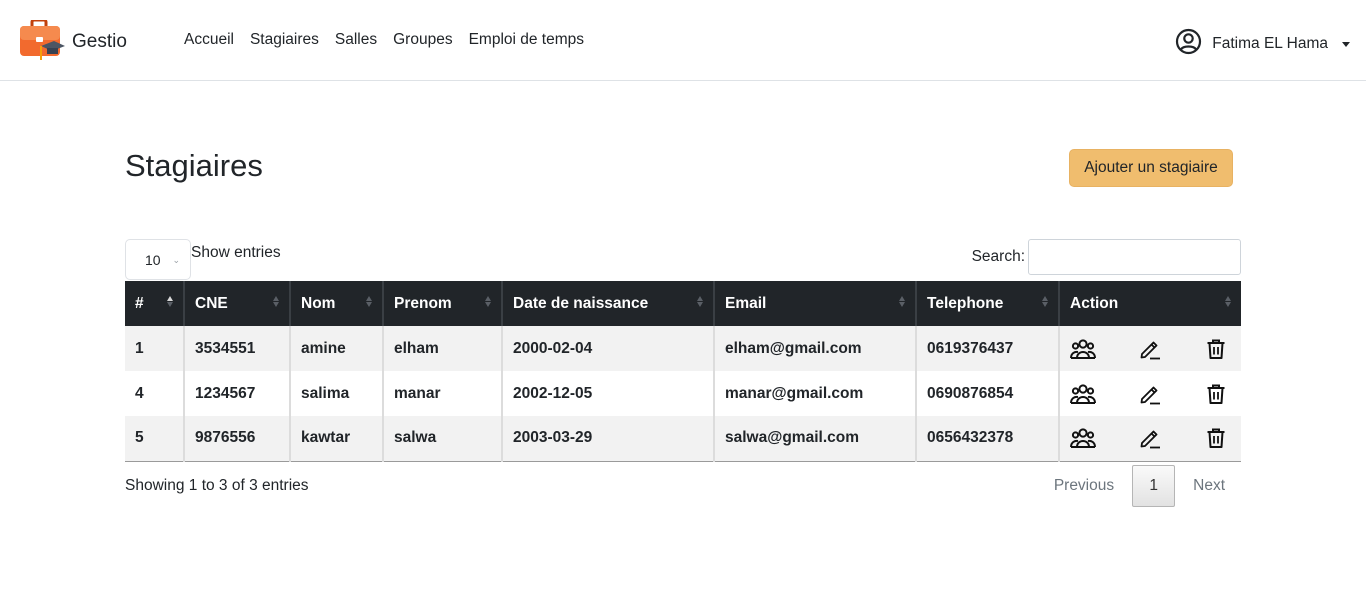 The width and height of the screenshot is (1366, 615). Describe the element at coordinates (581, 303) in the screenshot. I see `column-header-label: Date de naissance` at that location.